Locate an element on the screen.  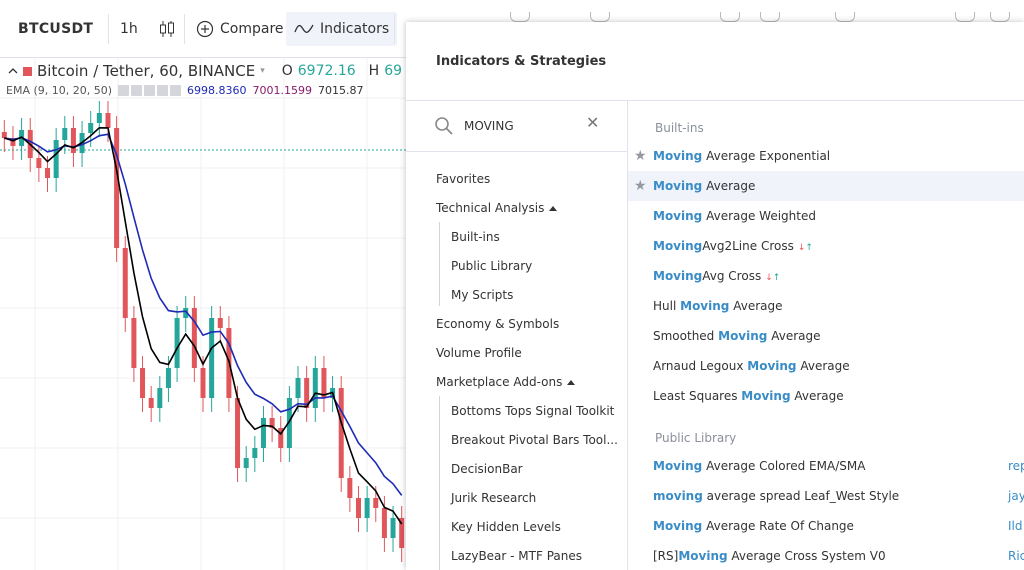
symbol-search-button: BTCUSDT is located at coordinates (55, 29).